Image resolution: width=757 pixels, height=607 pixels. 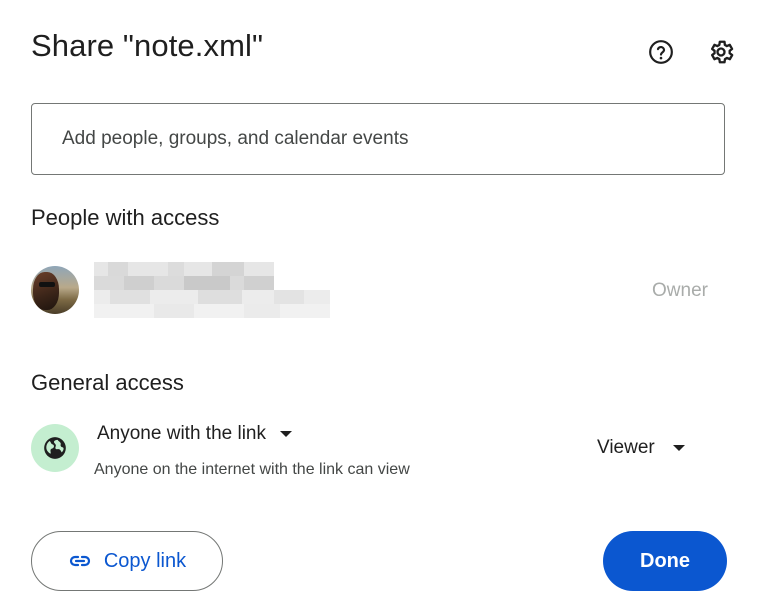 I want to click on help-button, so click(x=661, y=52).